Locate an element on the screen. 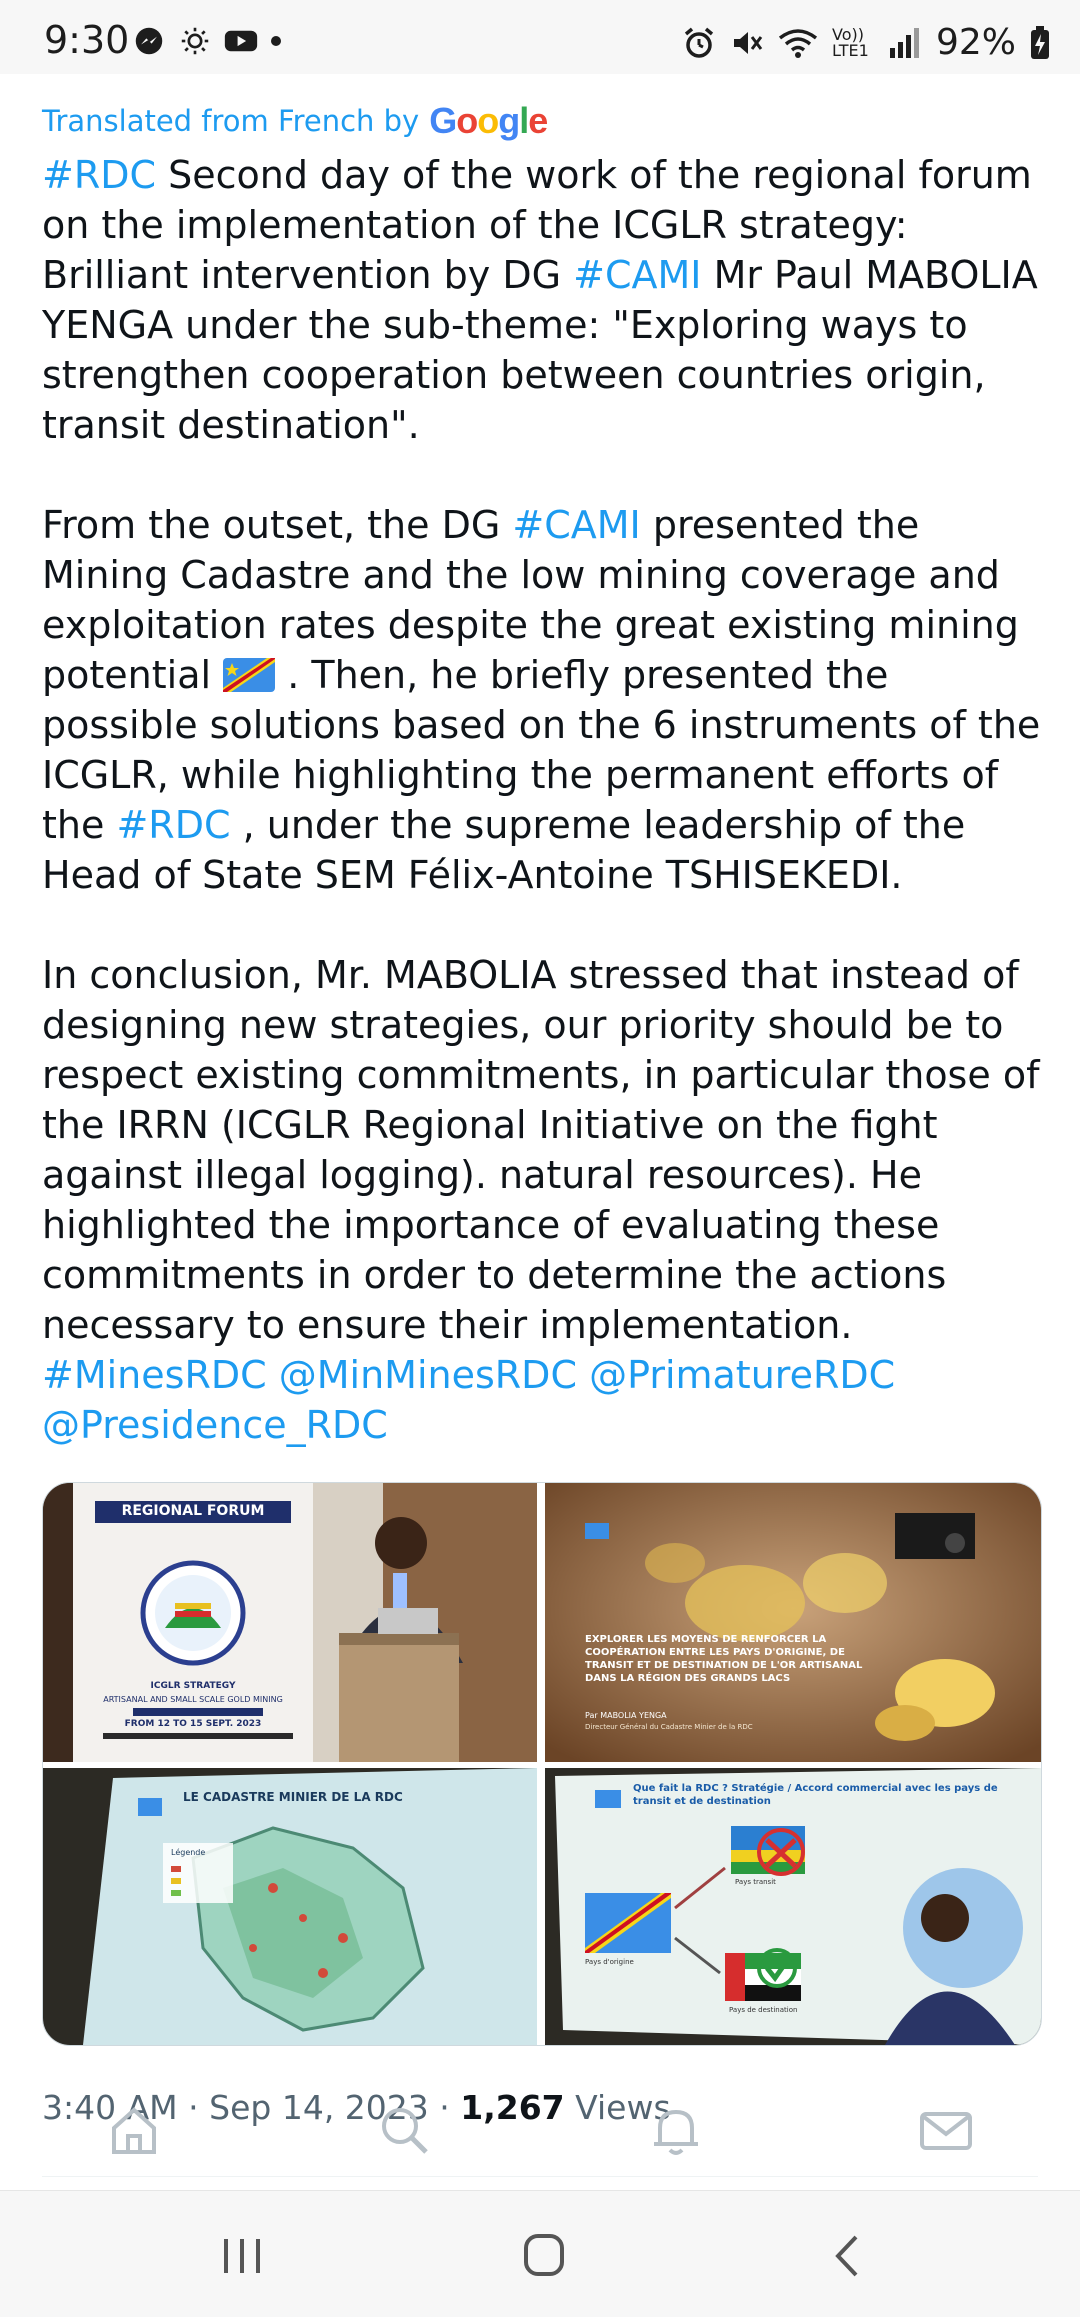 The image size is (1080, 2317). mention-minminesrdc: @MinMinesRDC is located at coordinates (428, 1375).